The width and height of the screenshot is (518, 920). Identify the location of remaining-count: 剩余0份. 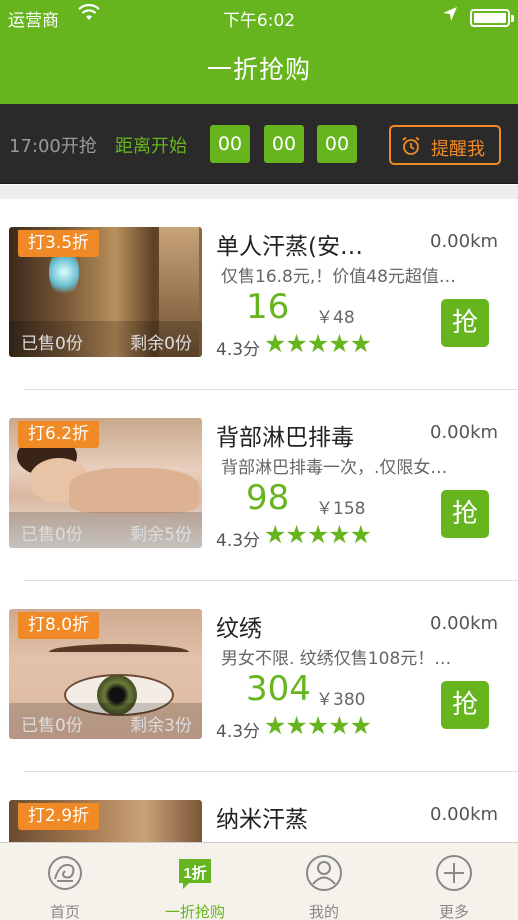
(161, 344).